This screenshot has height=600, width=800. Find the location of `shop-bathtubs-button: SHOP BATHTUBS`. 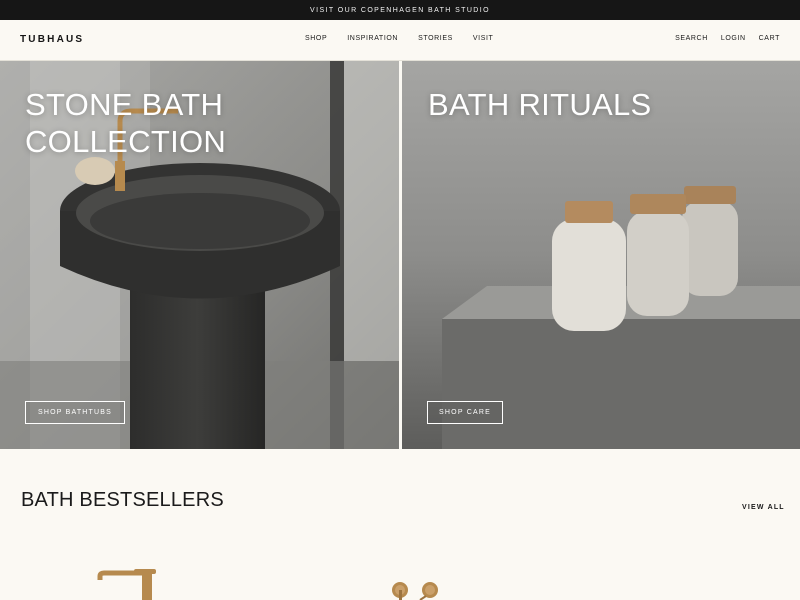

shop-bathtubs-button: SHOP BATHTUBS is located at coordinates (75, 412).